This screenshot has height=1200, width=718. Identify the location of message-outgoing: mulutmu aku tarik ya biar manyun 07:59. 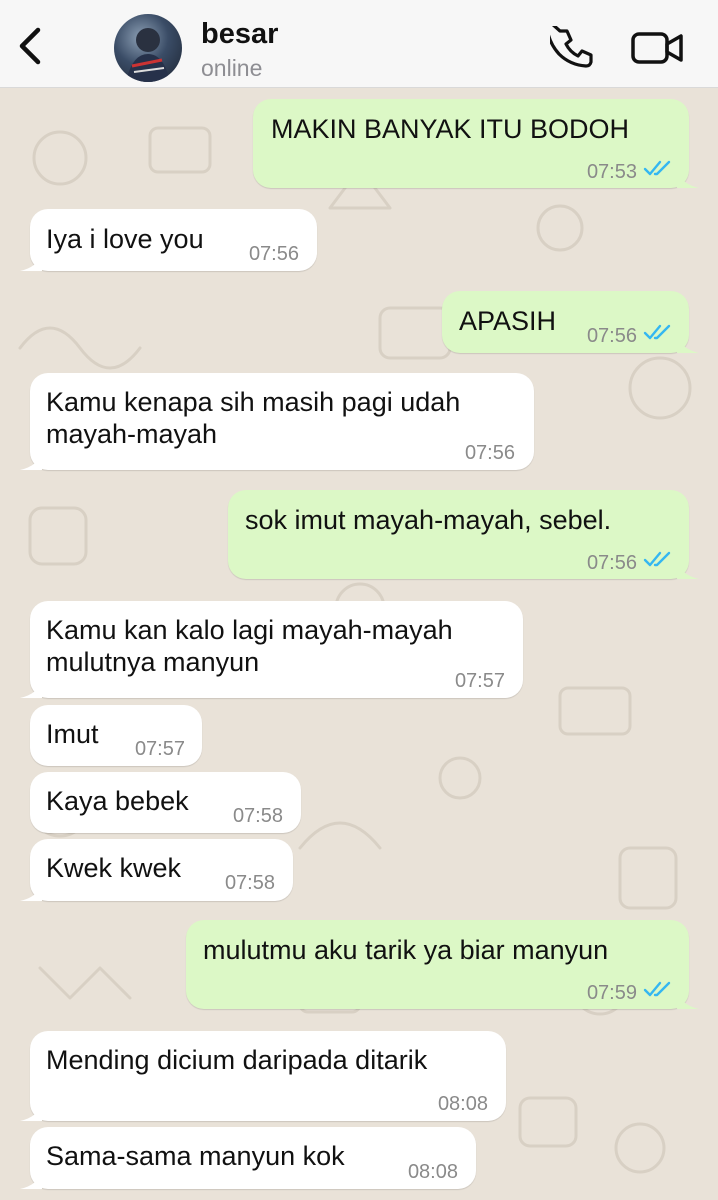
(442, 964).